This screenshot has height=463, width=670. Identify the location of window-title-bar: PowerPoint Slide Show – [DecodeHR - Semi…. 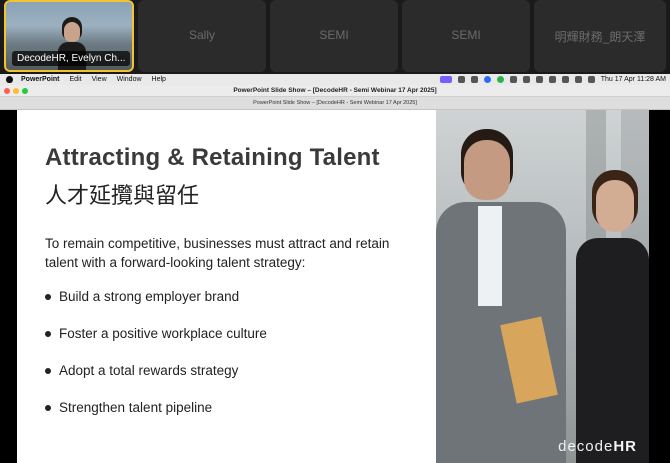
(335, 91).